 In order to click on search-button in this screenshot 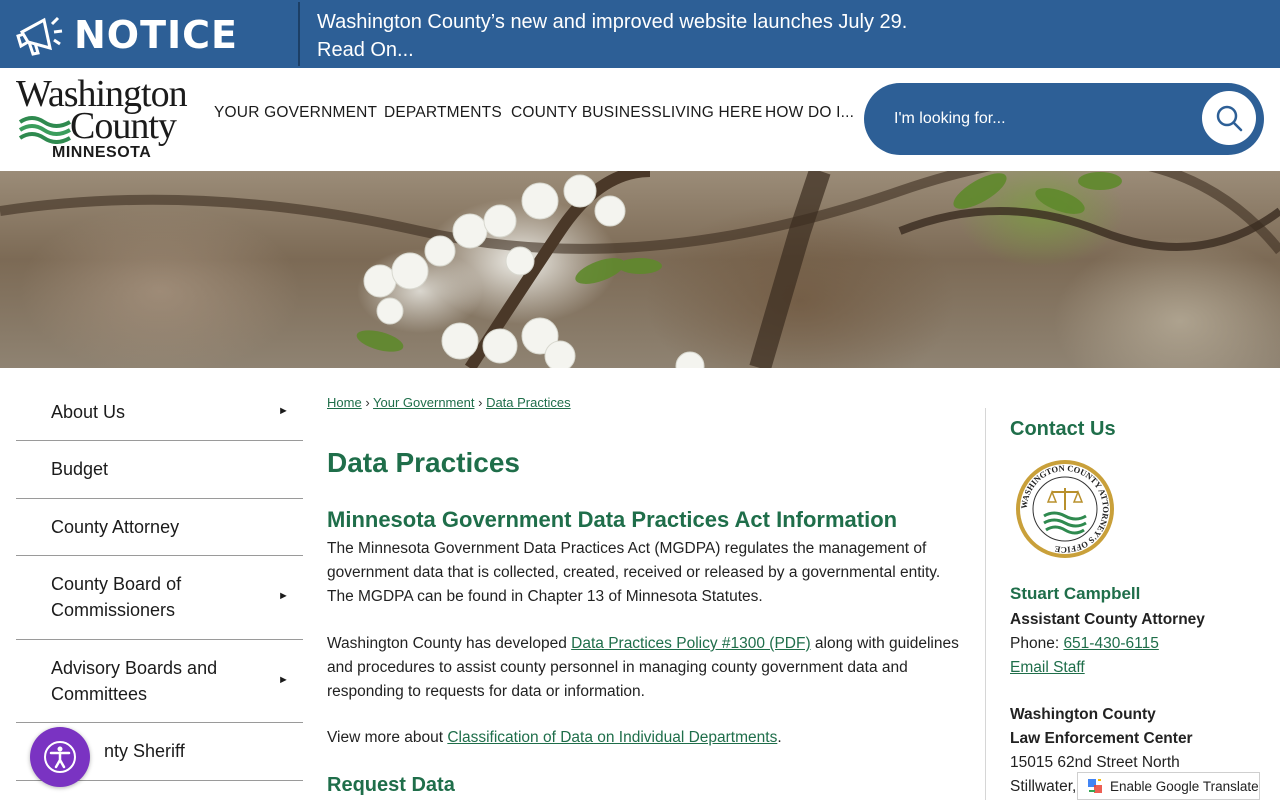, I will do `click(1229, 118)`.